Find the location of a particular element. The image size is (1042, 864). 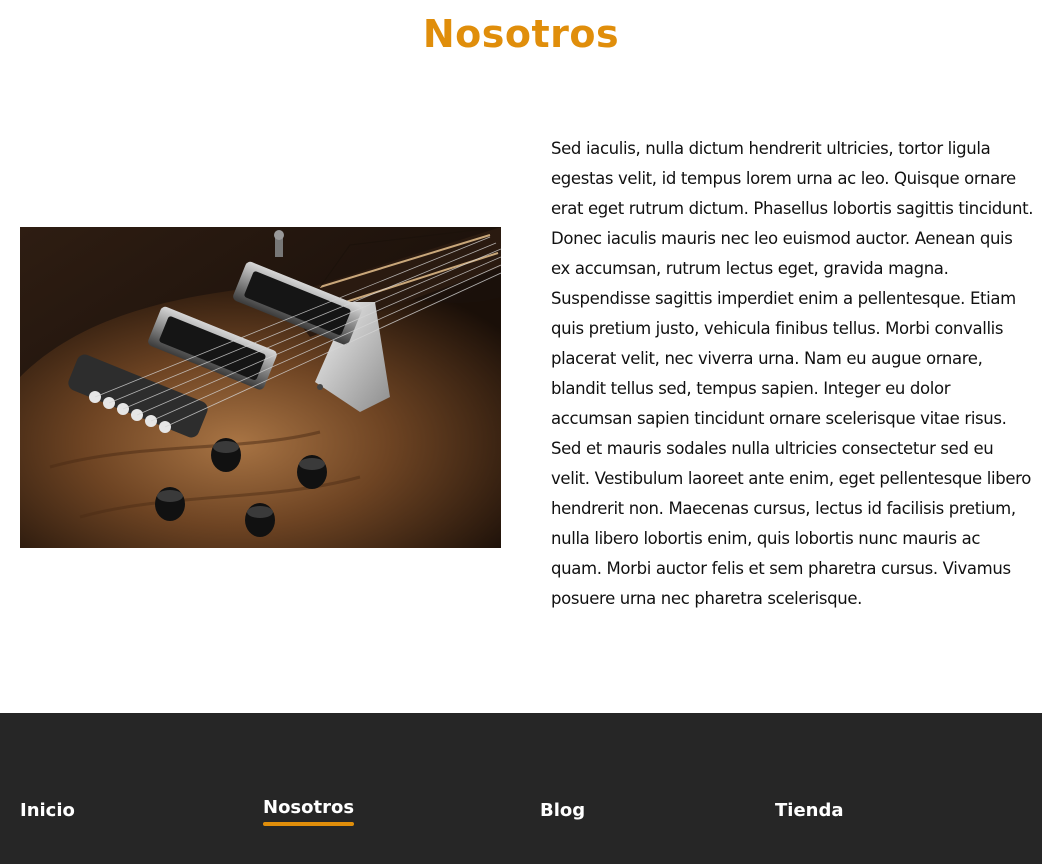

footer-nav-nosotros: Nosotros is located at coordinates (309, 811).